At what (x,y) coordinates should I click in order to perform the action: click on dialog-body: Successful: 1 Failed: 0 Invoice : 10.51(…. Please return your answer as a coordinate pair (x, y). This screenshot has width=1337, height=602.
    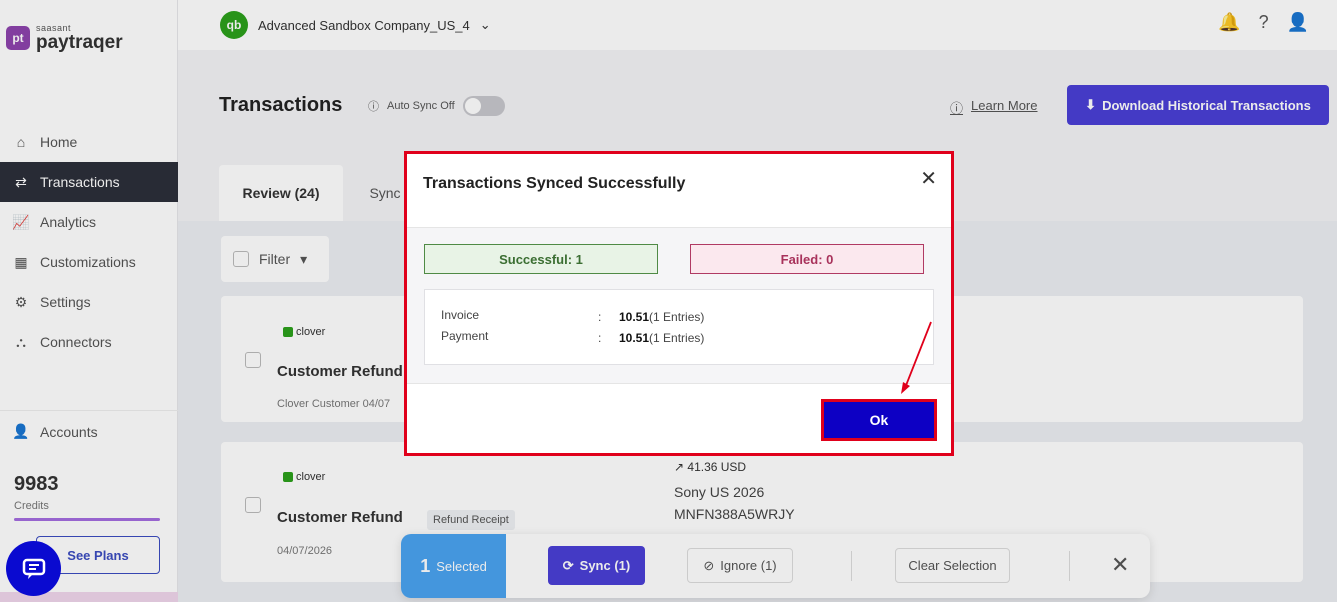
    Looking at the image, I should click on (679, 306).